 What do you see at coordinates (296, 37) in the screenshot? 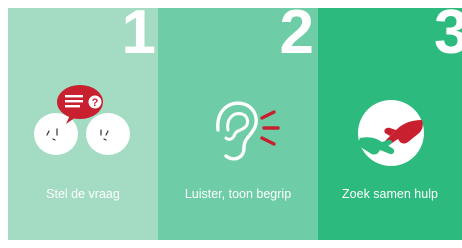
I see `step-number-2: 2` at bounding box center [296, 37].